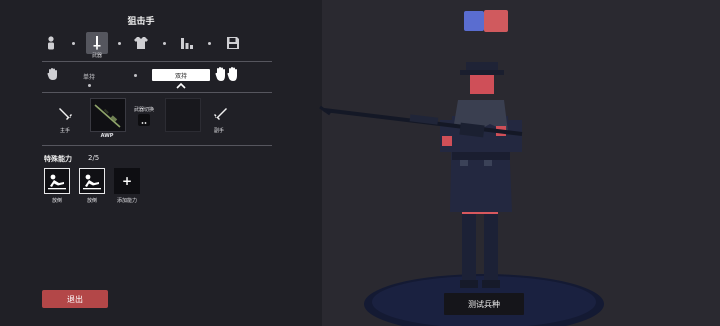 The height and width of the screenshot is (326, 720). What do you see at coordinates (53, 74) in the screenshot?
I see `single-hand-icon` at bounding box center [53, 74].